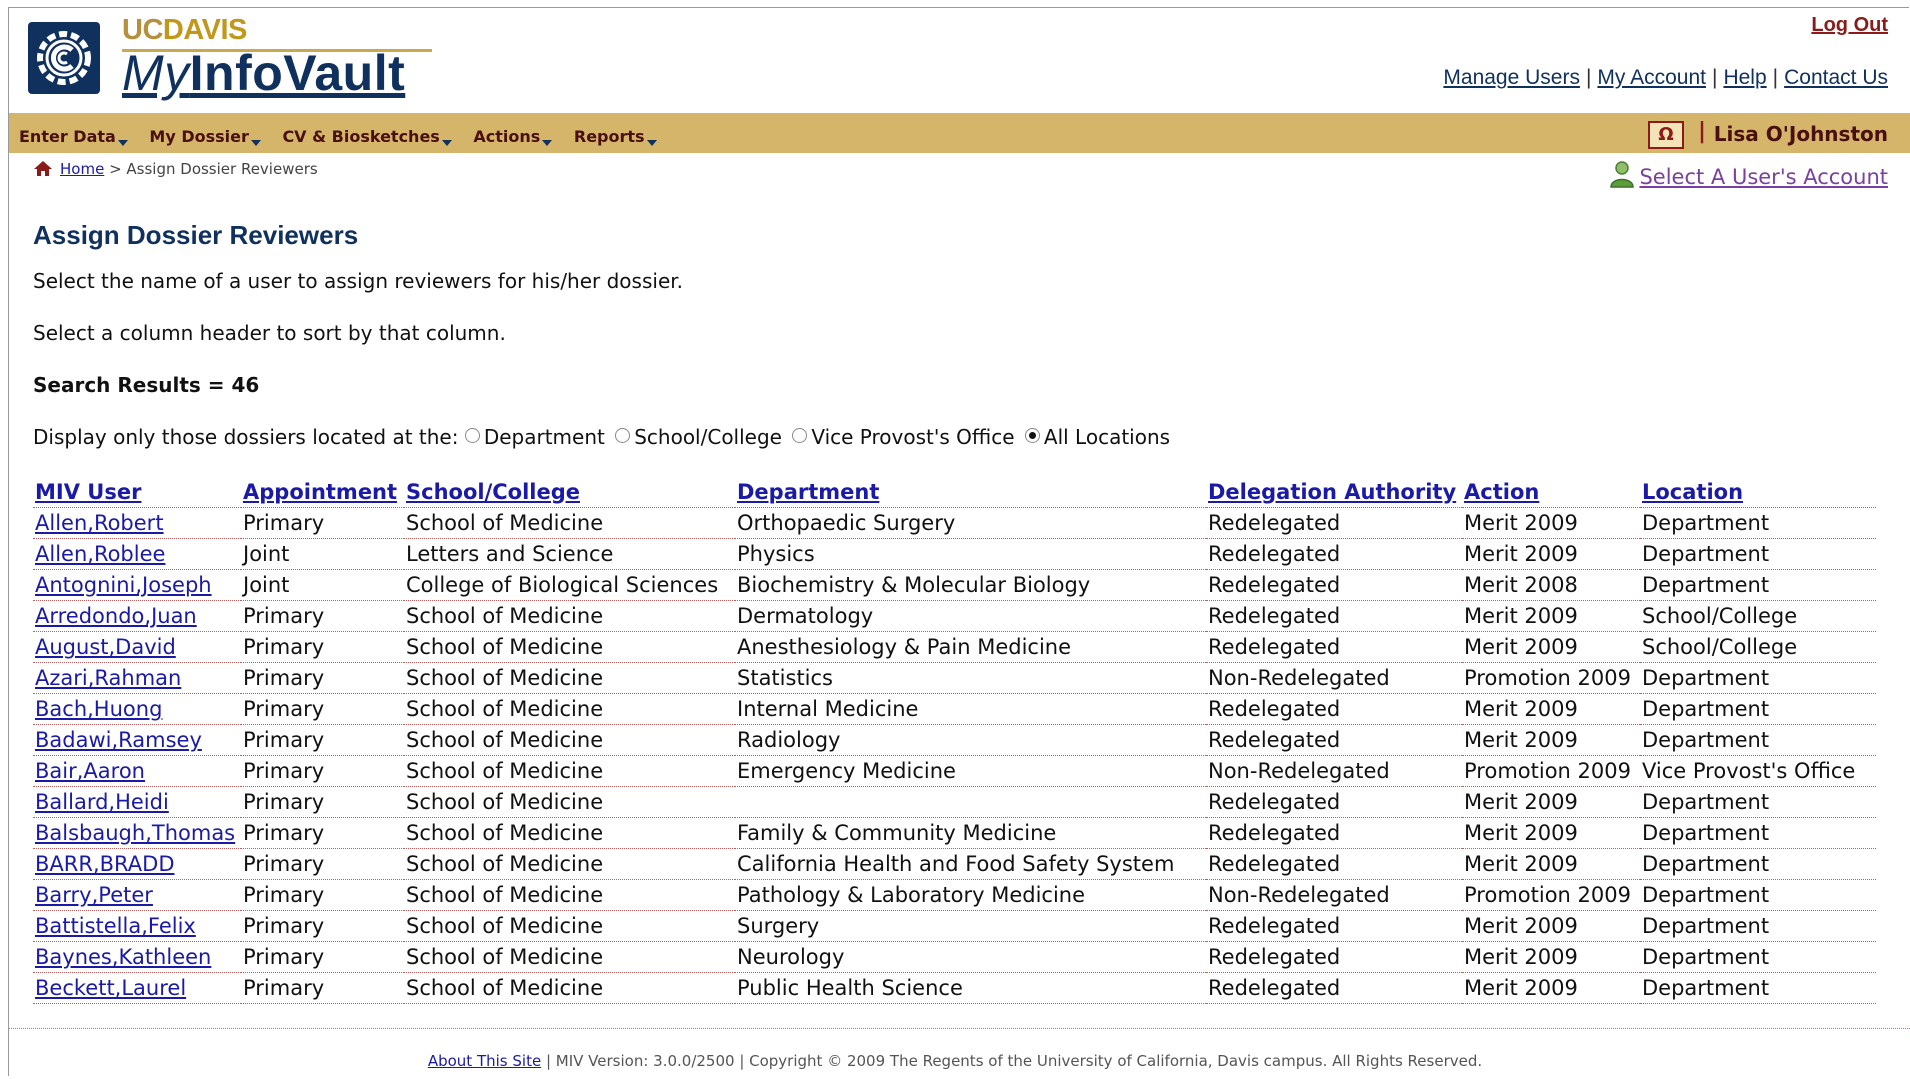 Image resolution: width=1910 pixels, height=1079 pixels. I want to click on user-name-link: Azari,Rahman, so click(108, 678).